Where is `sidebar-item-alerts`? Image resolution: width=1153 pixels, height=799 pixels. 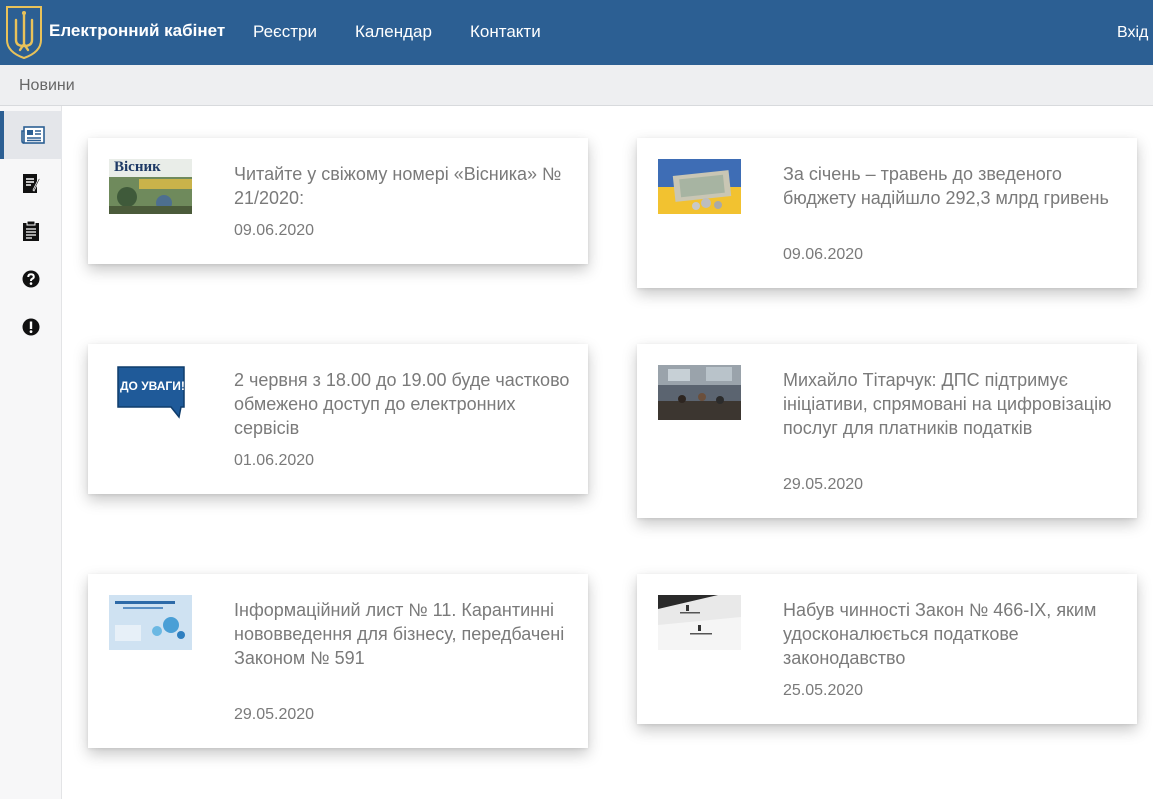
sidebar-item-alerts is located at coordinates (31, 327).